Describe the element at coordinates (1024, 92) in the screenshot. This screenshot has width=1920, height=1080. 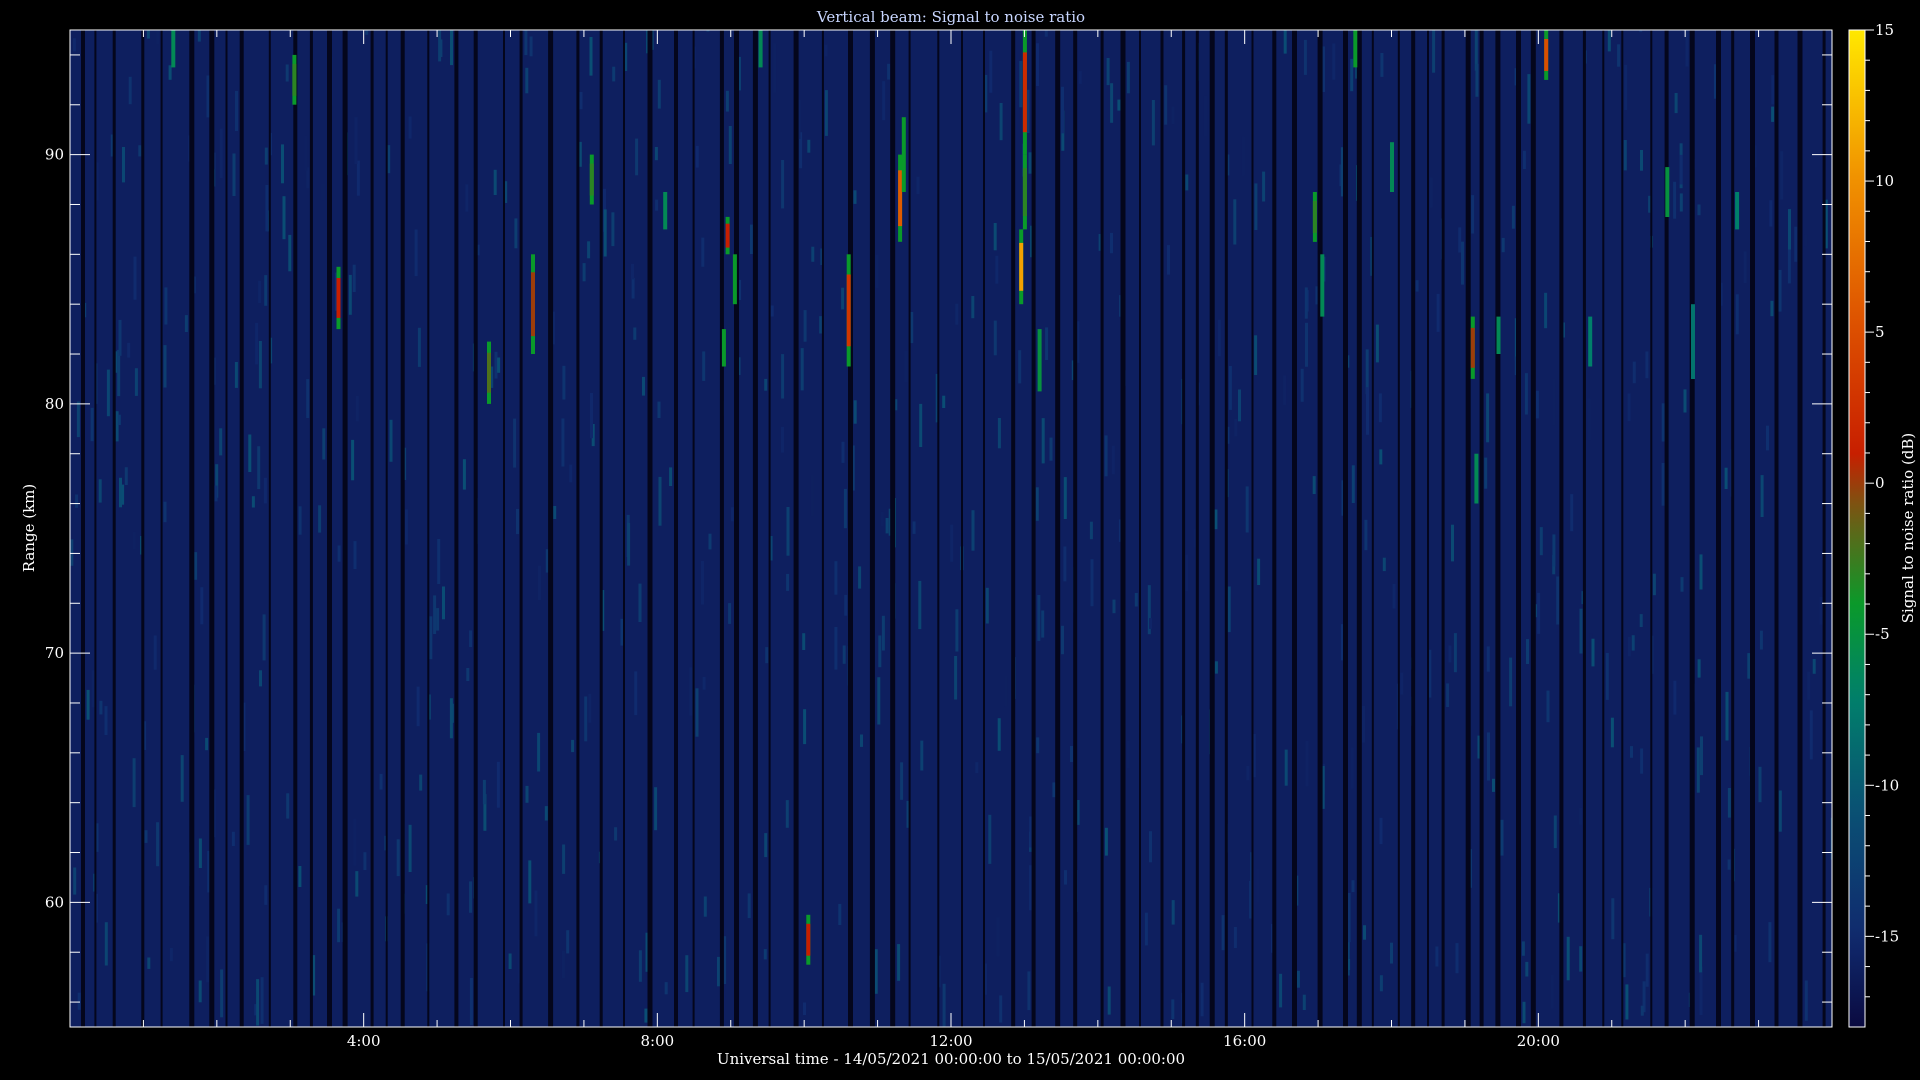
I see `echo-core` at that location.